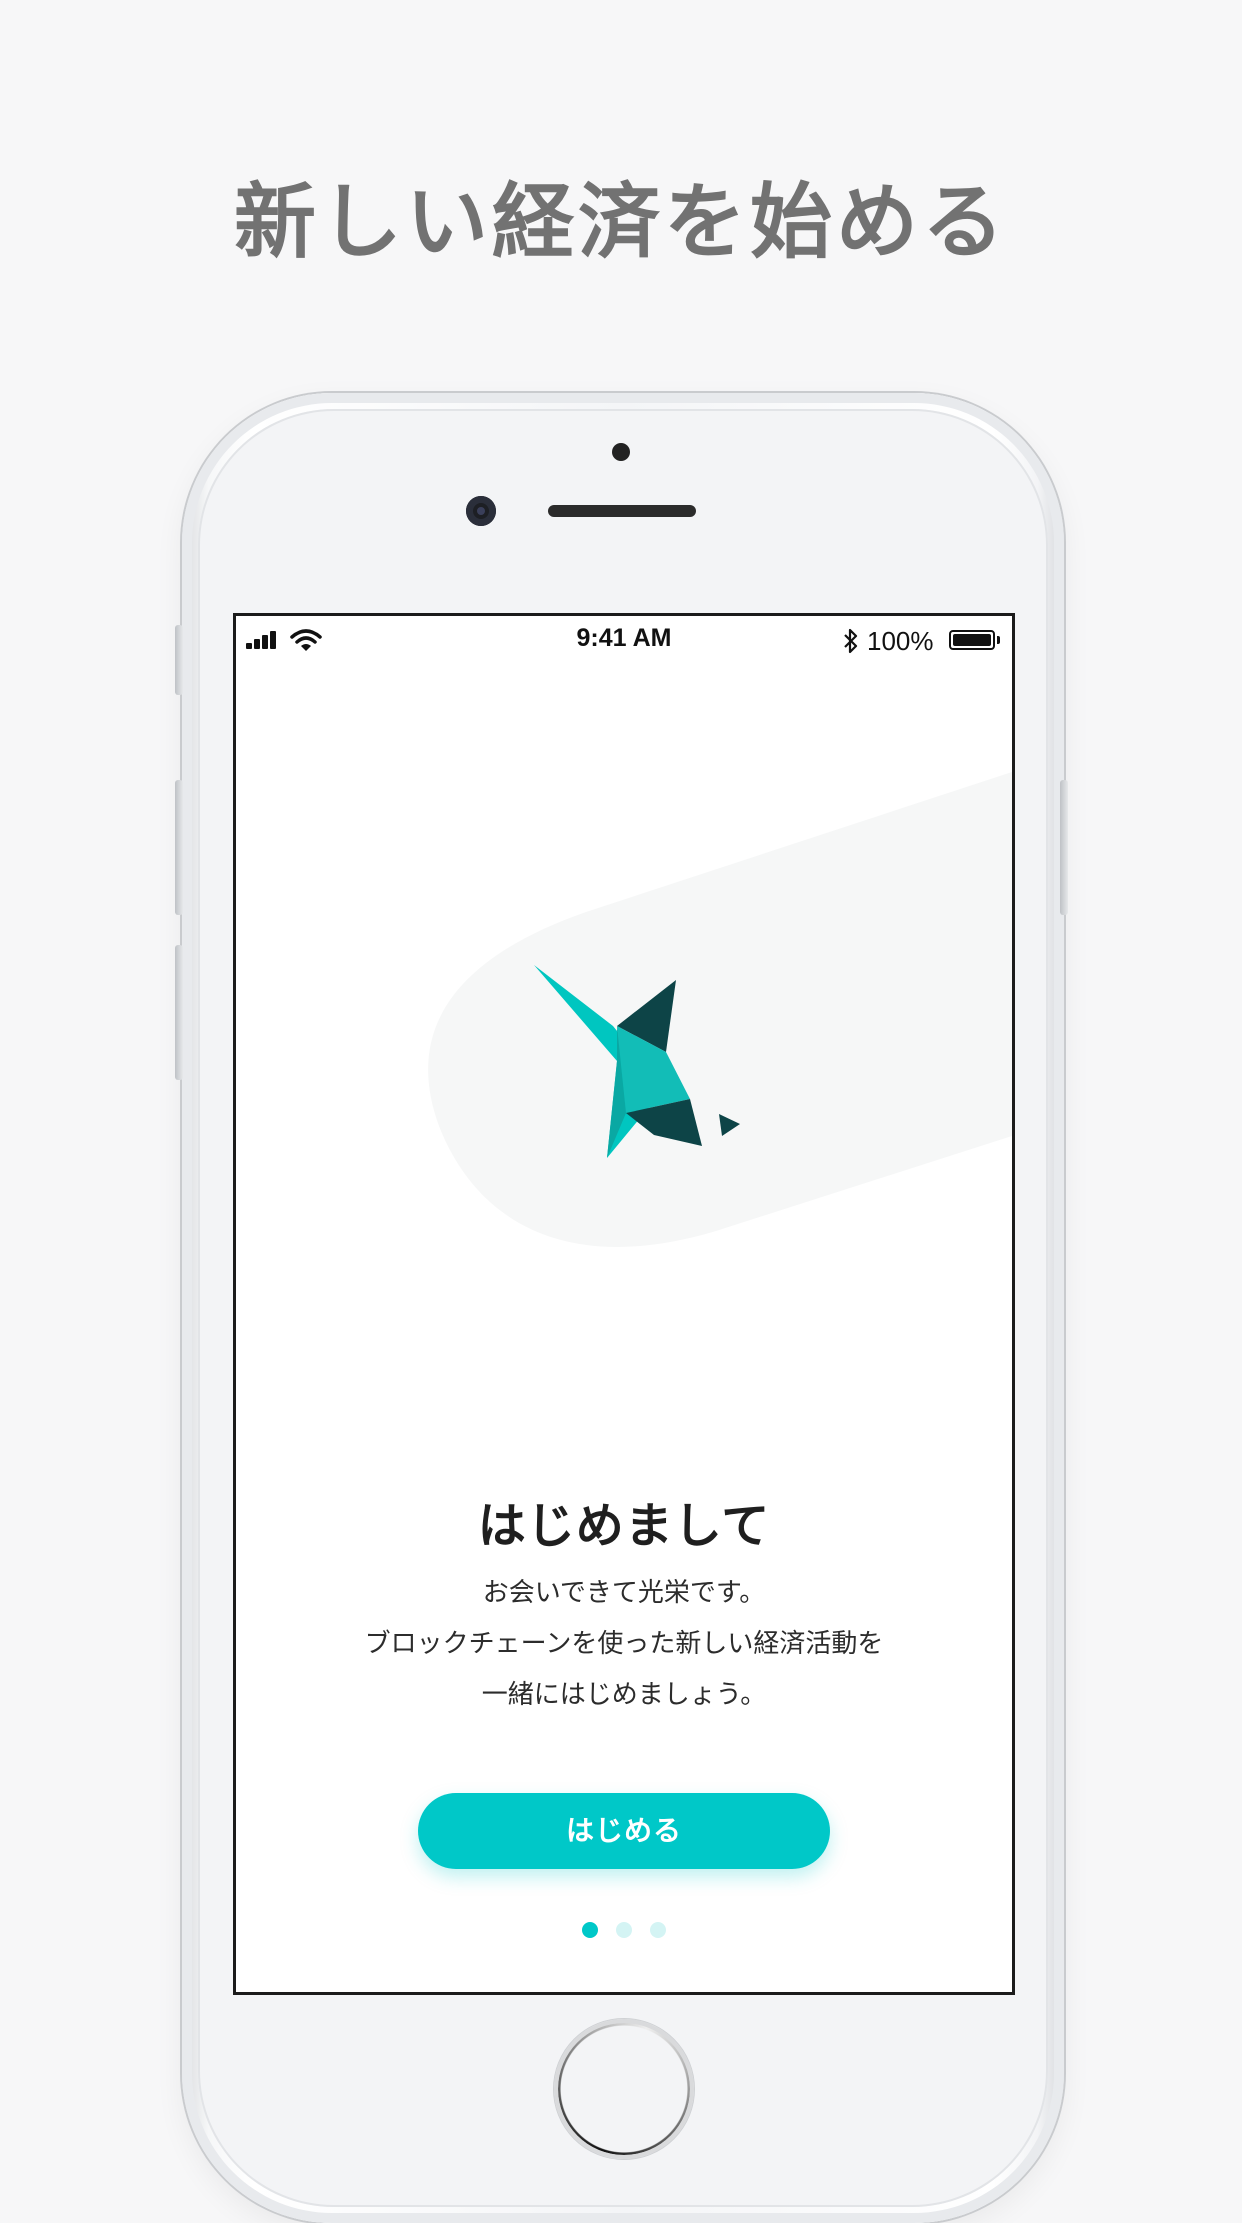 The height and width of the screenshot is (2223, 1242). What do you see at coordinates (481, 511) in the screenshot?
I see `front-camera` at bounding box center [481, 511].